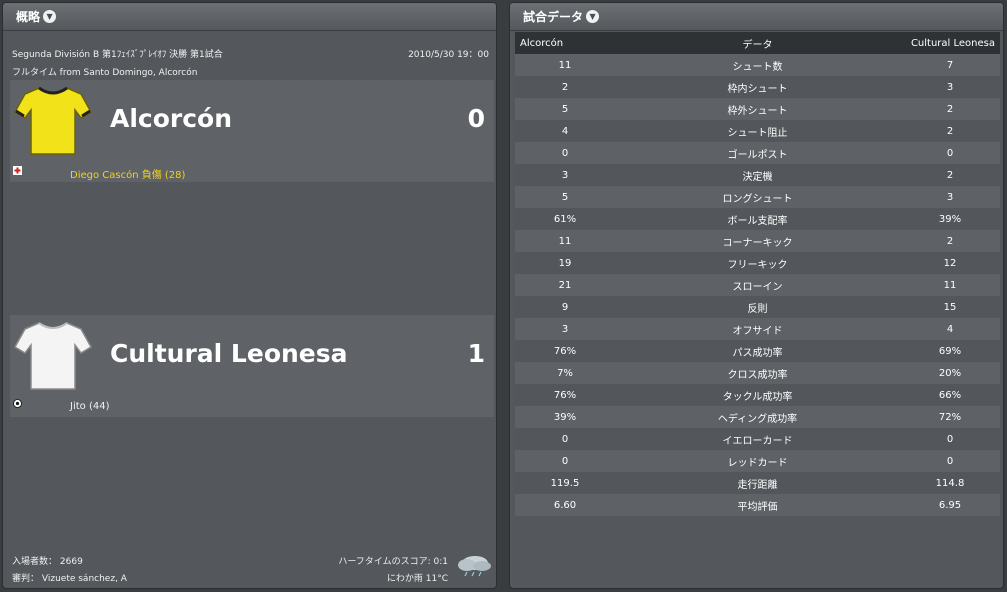  Describe the element at coordinates (757, 197) in the screenshot. I see `table-row: 5 ロングシュート 3` at that location.